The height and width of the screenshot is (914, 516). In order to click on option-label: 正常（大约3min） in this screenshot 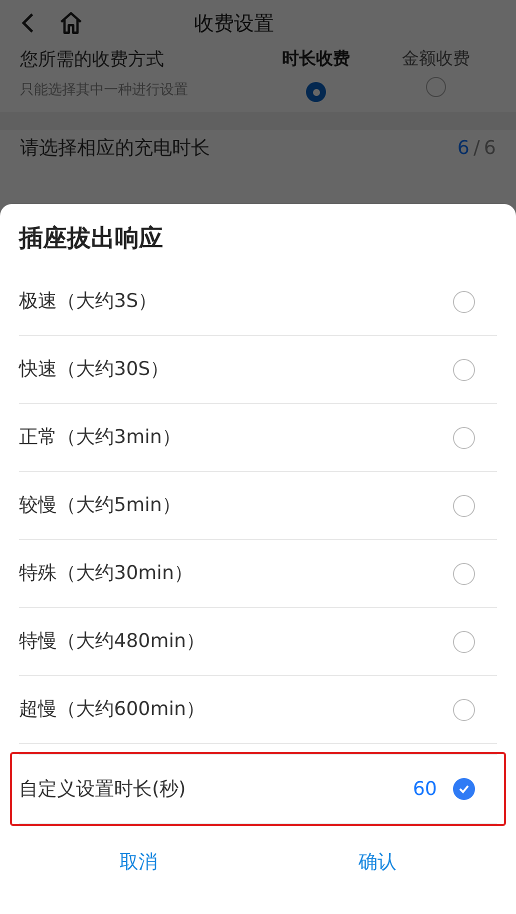, I will do `click(100, 437)`.